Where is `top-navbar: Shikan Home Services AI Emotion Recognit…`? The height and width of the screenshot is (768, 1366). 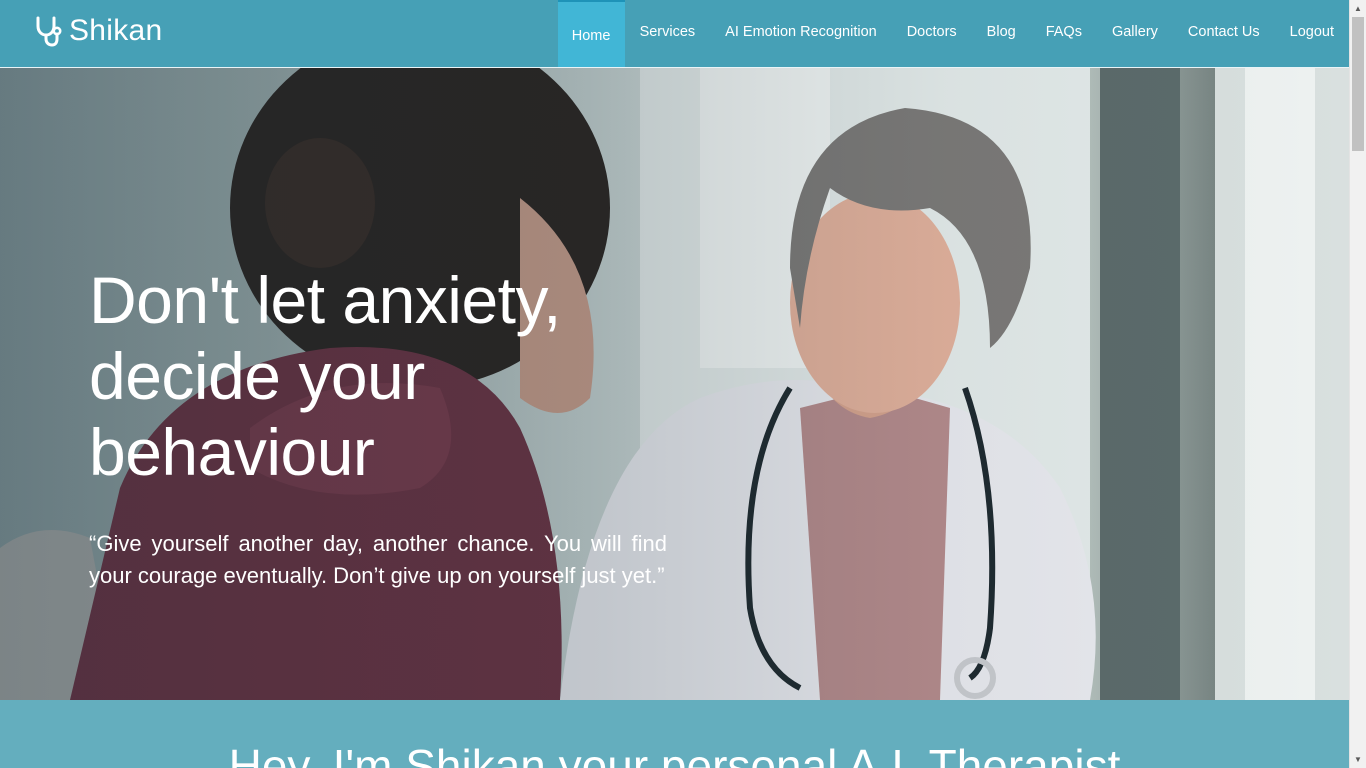
top-navbar: Shikan Home Services AI Emotion Recognit… is located at coordinates (674, 34).